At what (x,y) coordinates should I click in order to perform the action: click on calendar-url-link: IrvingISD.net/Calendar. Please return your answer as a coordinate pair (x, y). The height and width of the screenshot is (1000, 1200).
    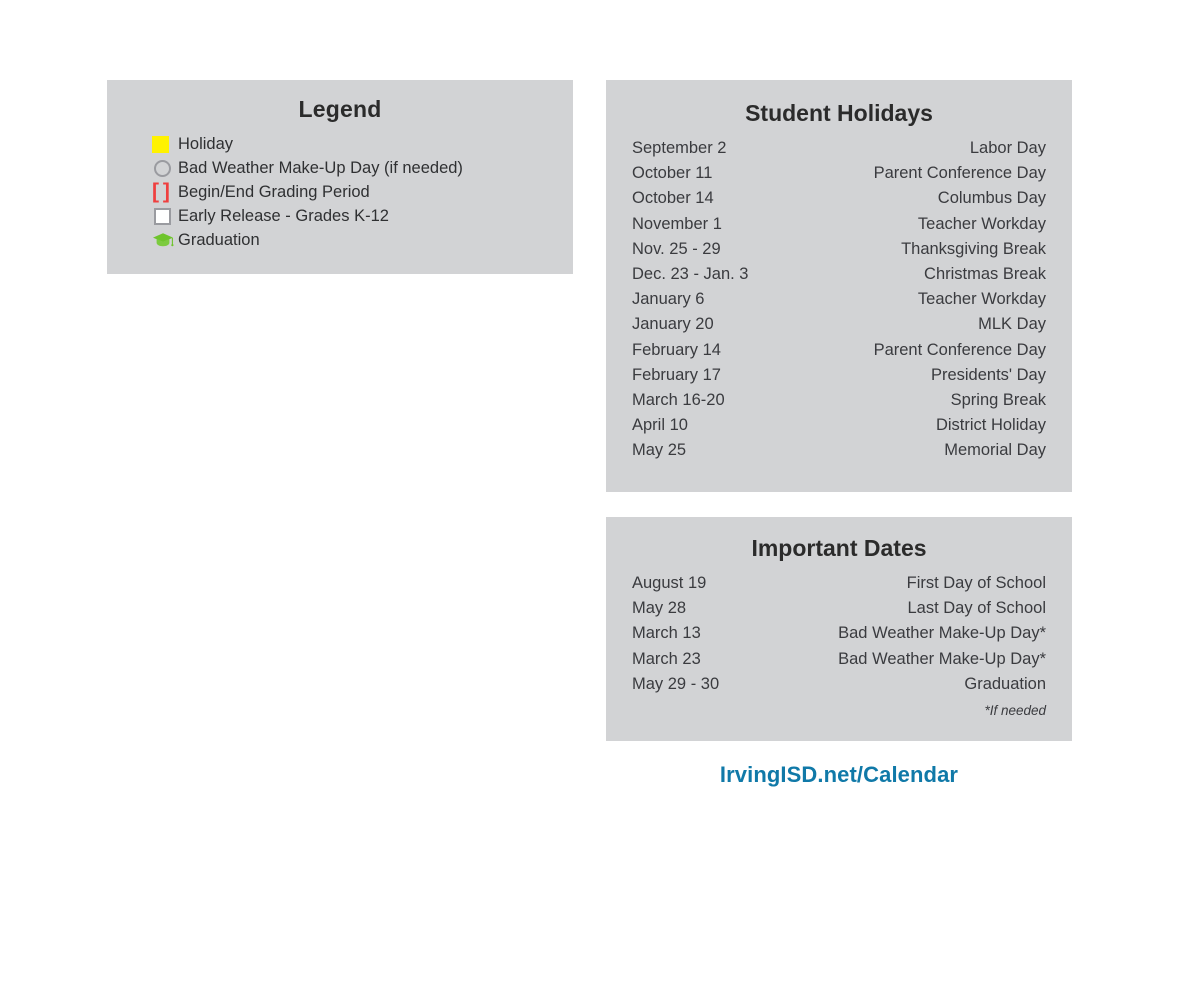
    Looking at the image, I should click on (839, 775).